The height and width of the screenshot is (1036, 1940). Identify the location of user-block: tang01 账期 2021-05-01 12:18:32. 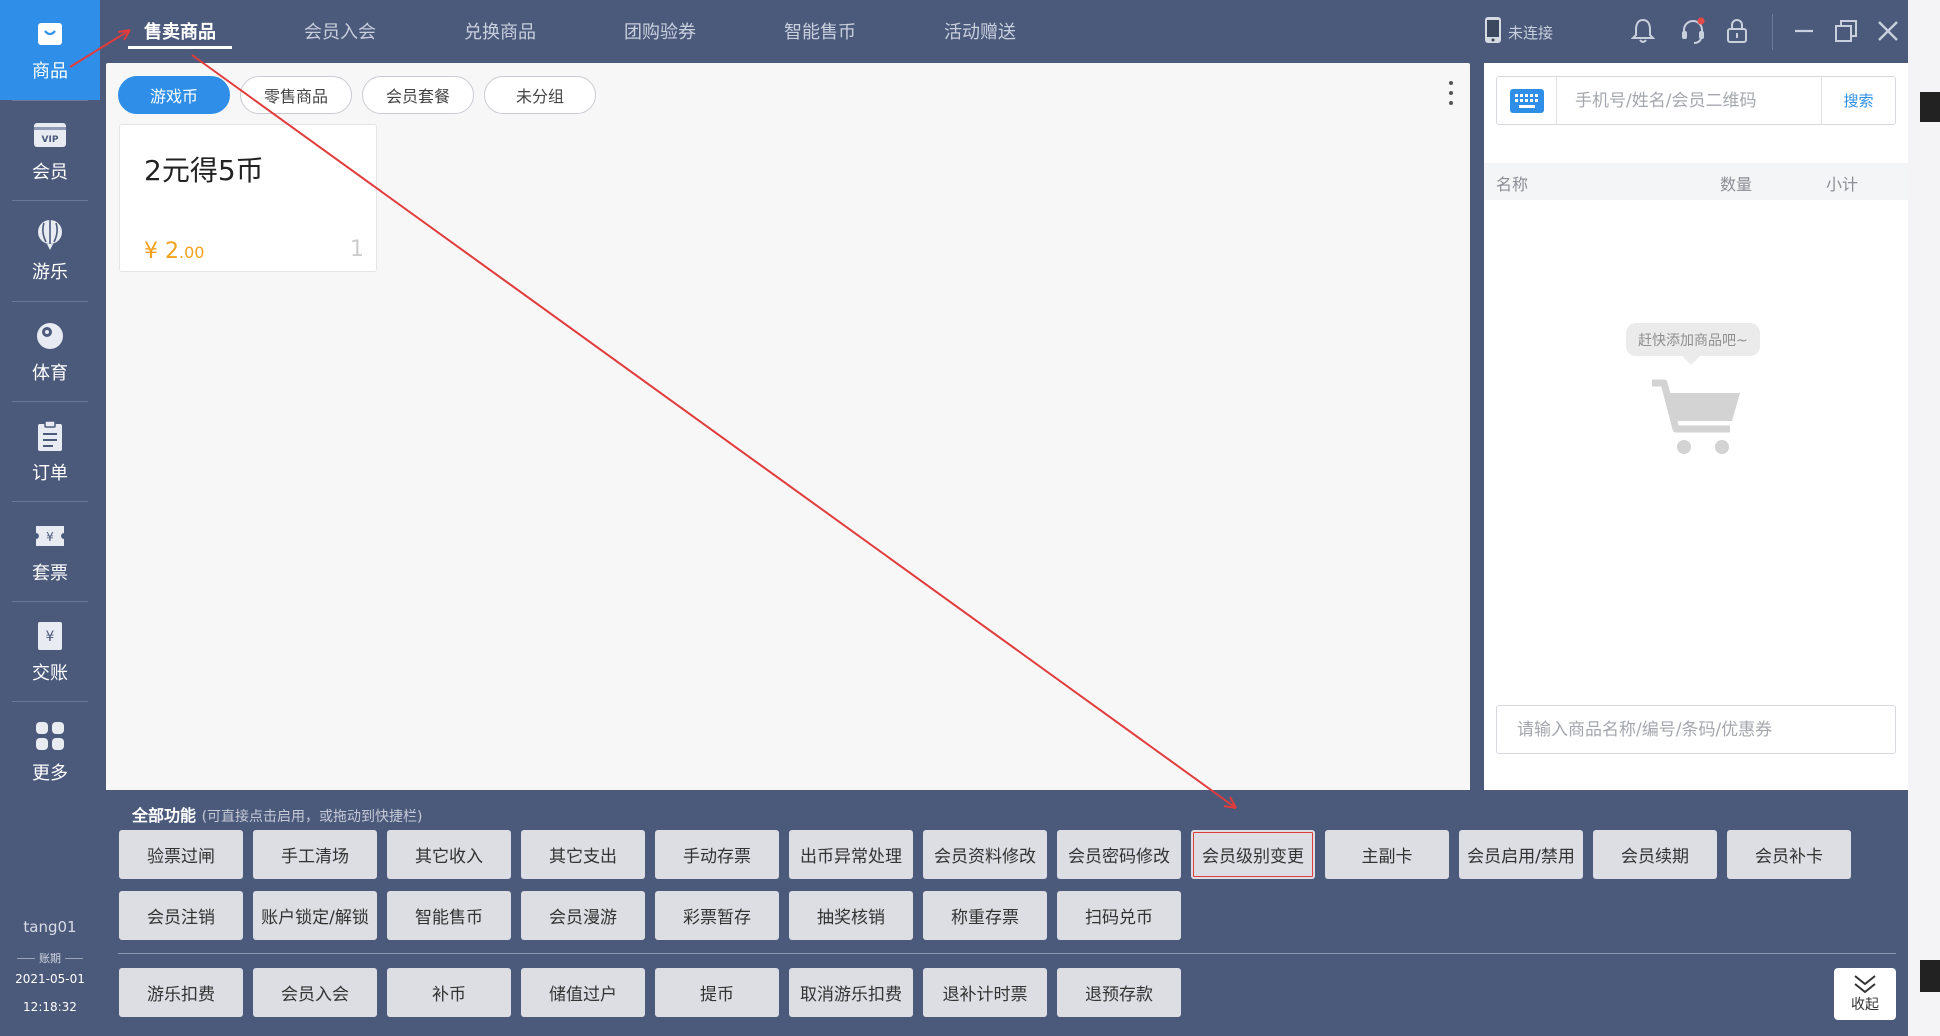
(50, 966).